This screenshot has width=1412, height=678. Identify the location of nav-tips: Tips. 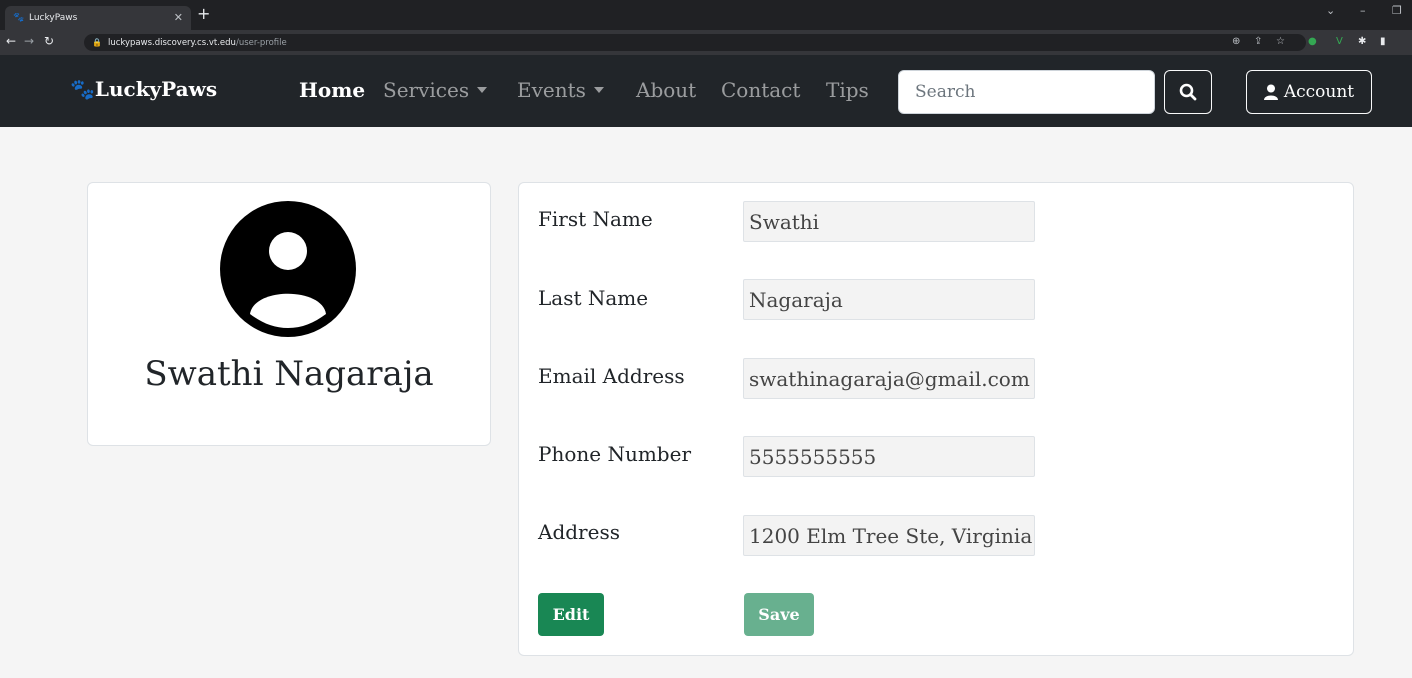
(847, 90).